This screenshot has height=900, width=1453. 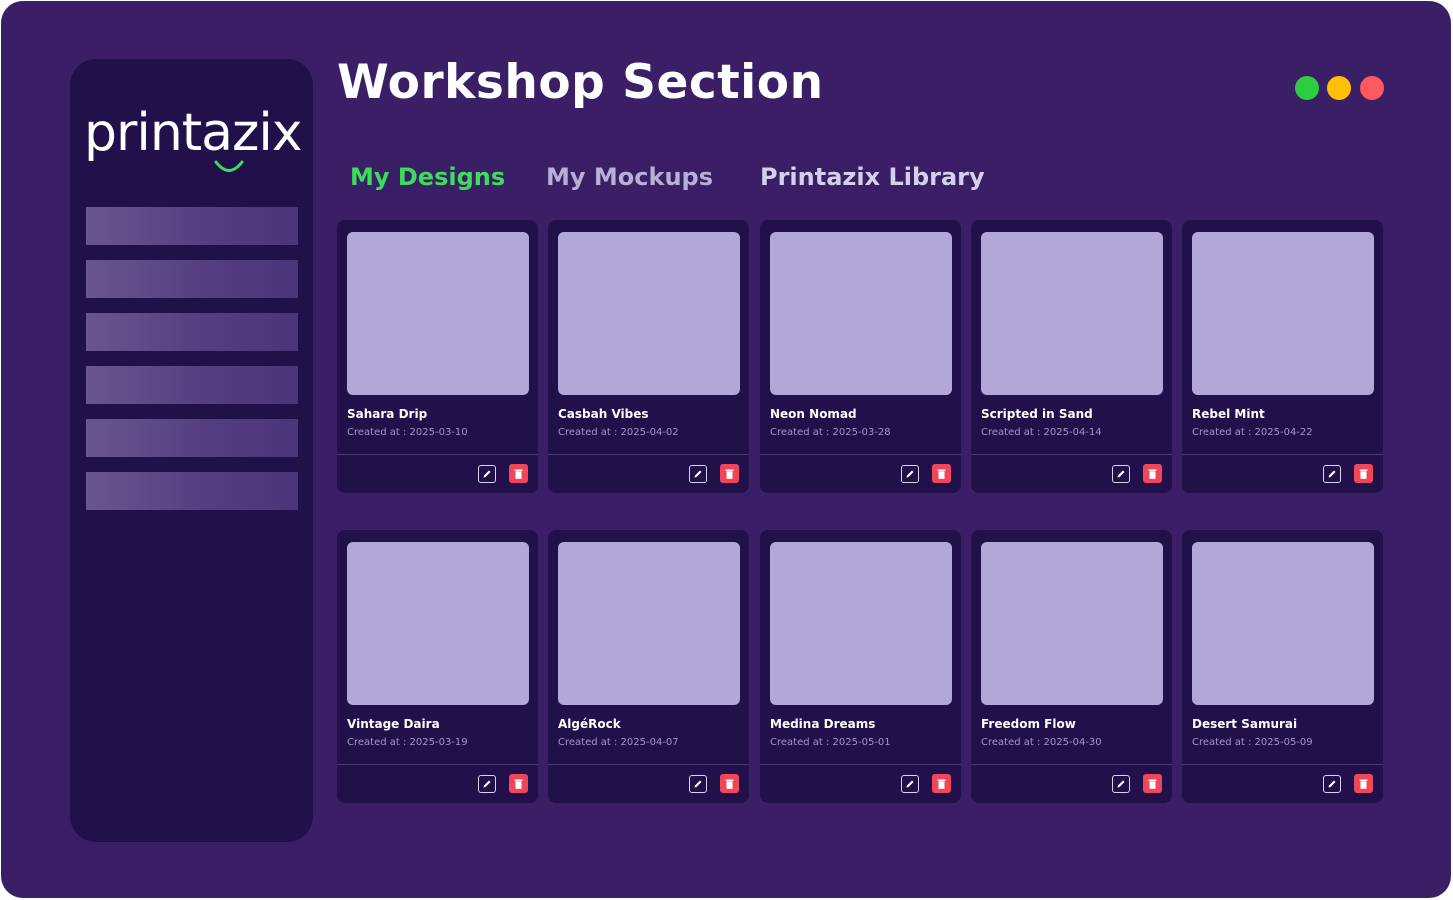 What do you see at coordinates (1307, 88) in the screenshot?
I see `window-dot-green` at bounding box center [1307, 88].